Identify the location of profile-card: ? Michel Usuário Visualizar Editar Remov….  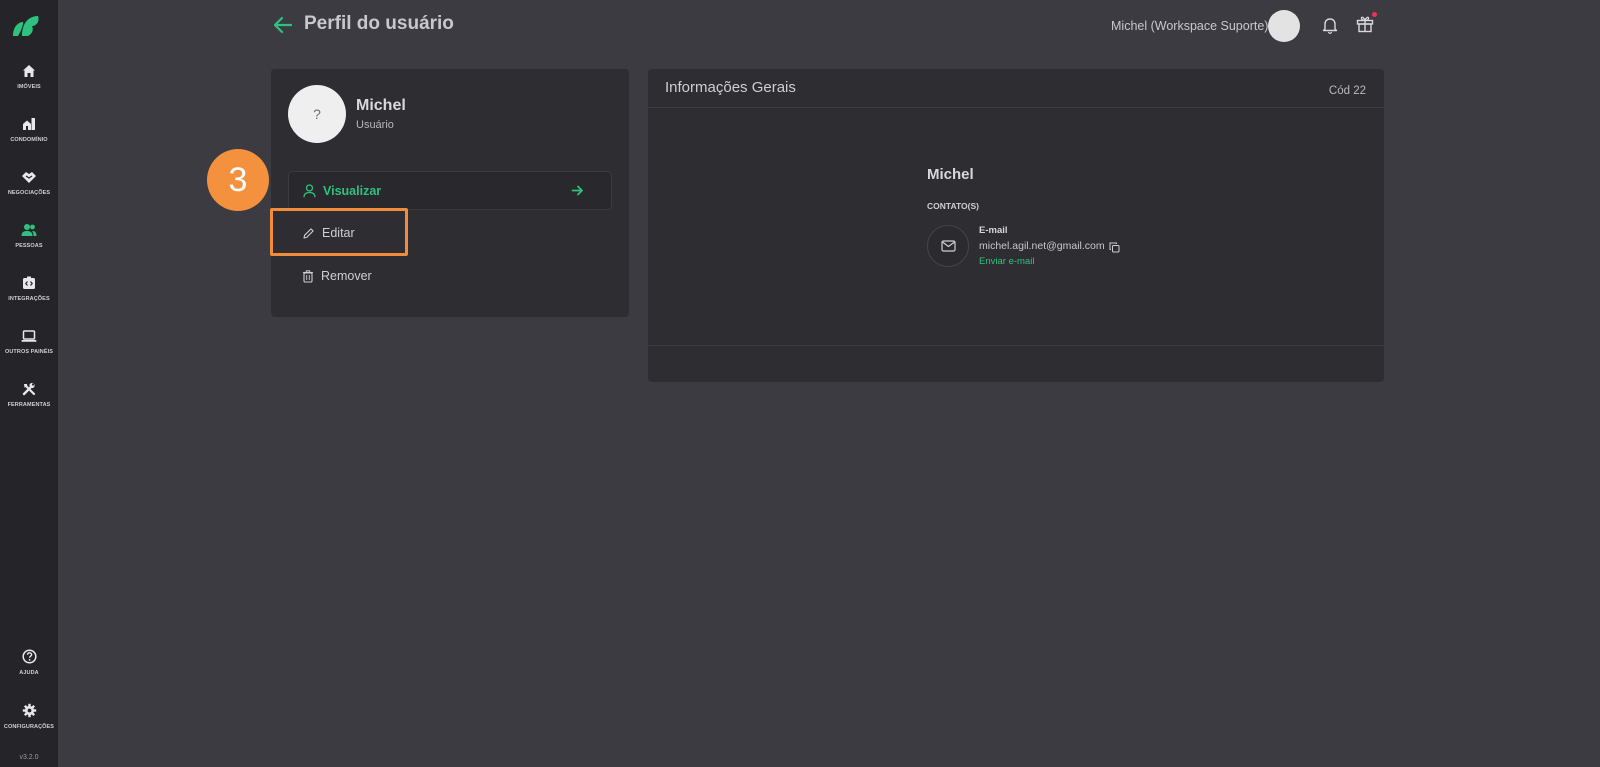
(450, 193).